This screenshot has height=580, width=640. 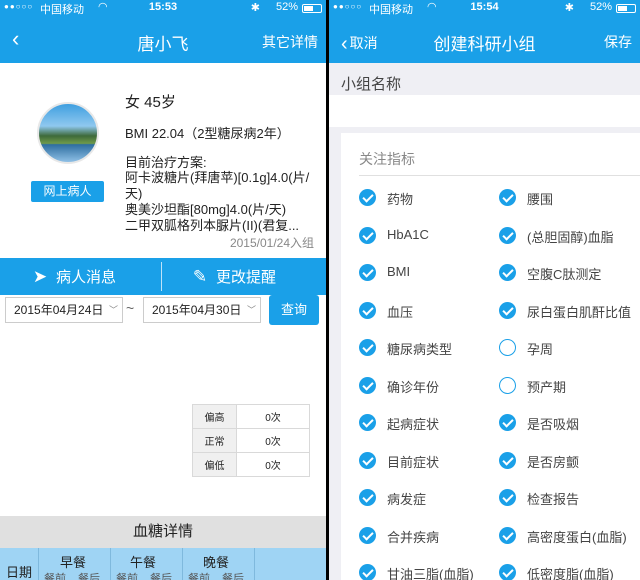 I want to click on indicator-label: 病发症, so click(x=407, y=499).